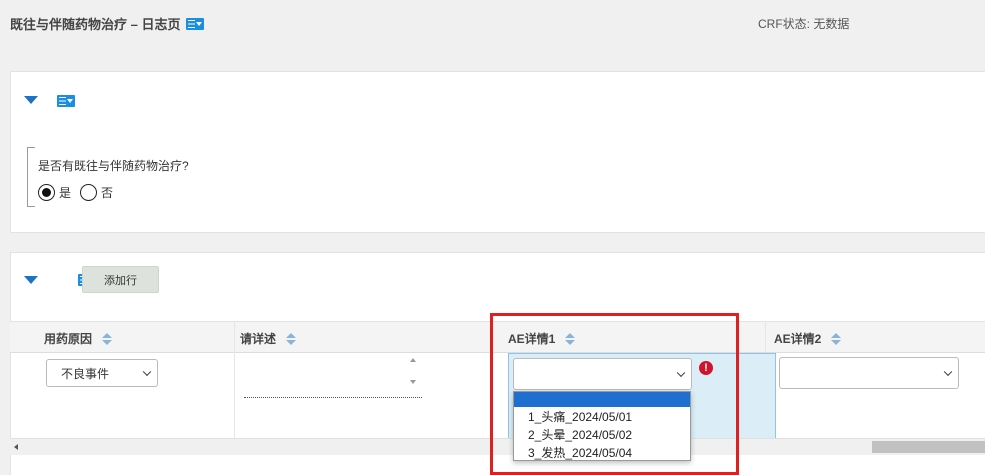 The width and height of the screenshot is (985, 475). I want to click on textarea-scroll-down-icon, so click(413, 382).